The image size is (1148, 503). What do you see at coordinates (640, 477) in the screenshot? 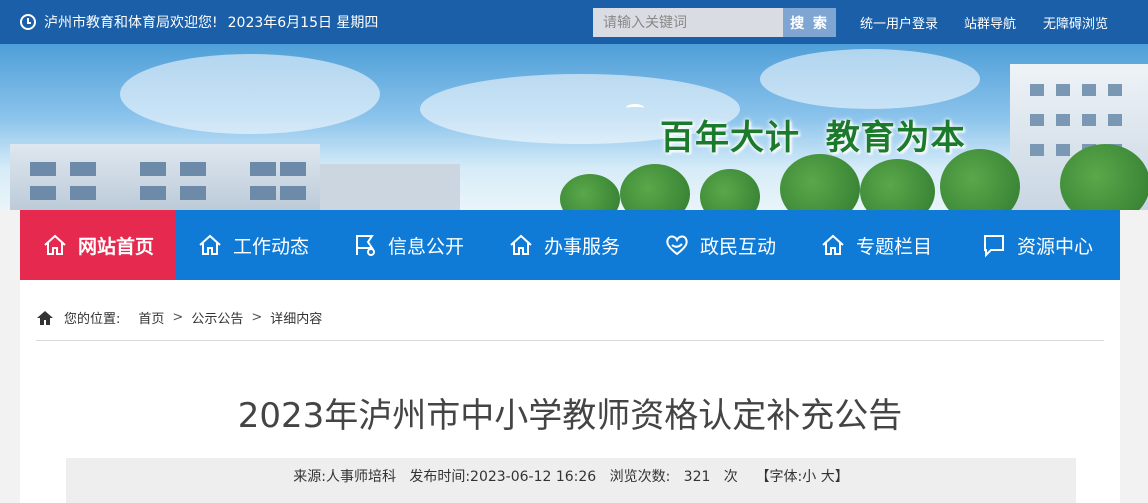
I see `views-label: 浏览次数:` at bounding box center [640, 477].